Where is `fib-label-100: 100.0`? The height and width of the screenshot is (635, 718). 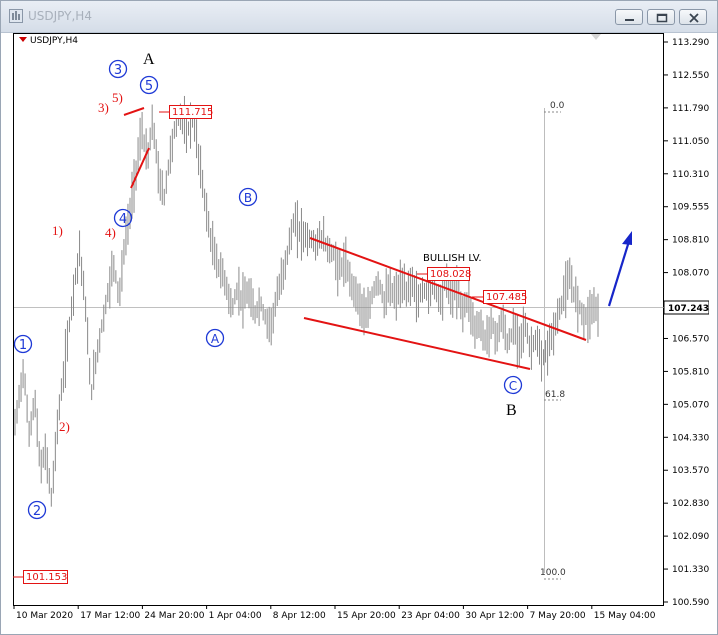
fib-label-100: 100.0 is located at coordinates (553, 573).